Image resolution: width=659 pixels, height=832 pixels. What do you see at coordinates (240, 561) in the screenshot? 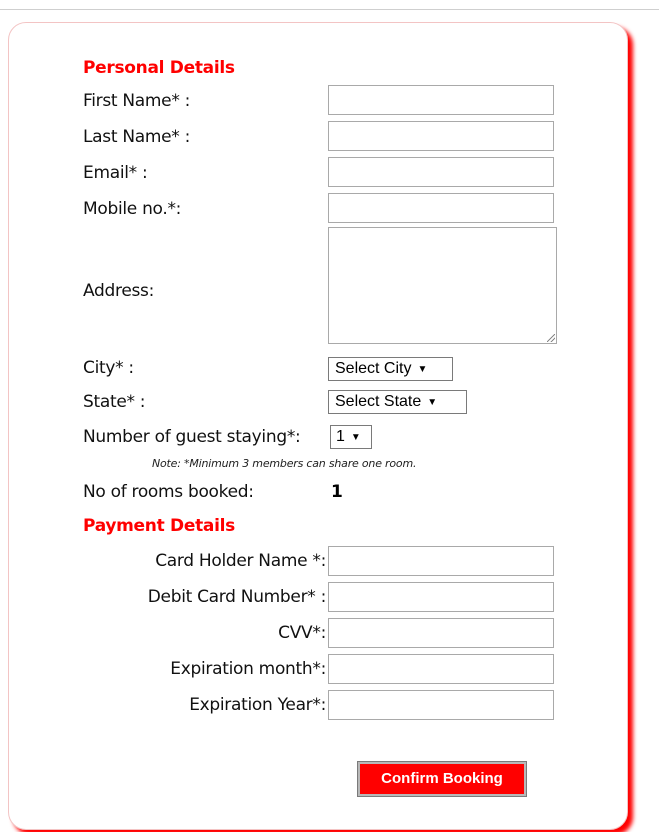
I see `card-holder-label: Card Holder Name *:` at bounding box center [240, 561].